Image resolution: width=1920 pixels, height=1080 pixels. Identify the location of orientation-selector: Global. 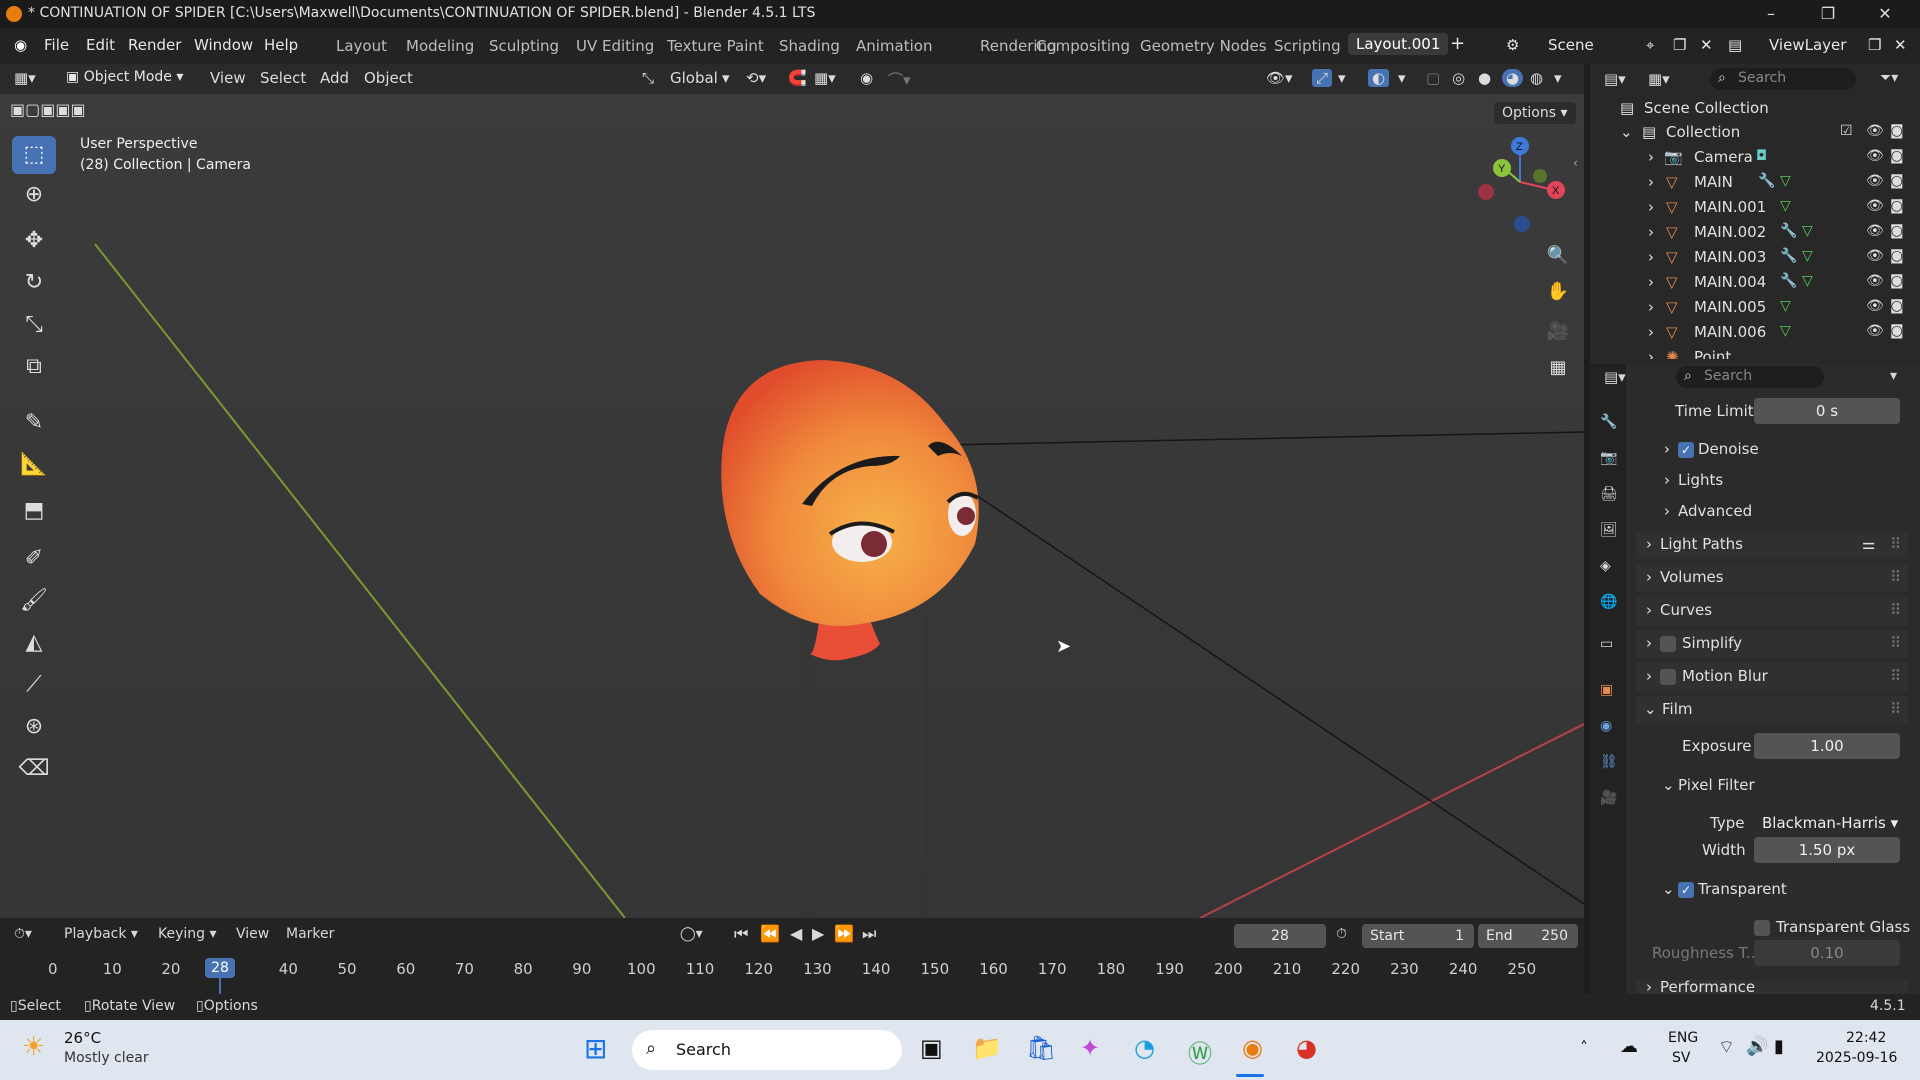
(694, 78).